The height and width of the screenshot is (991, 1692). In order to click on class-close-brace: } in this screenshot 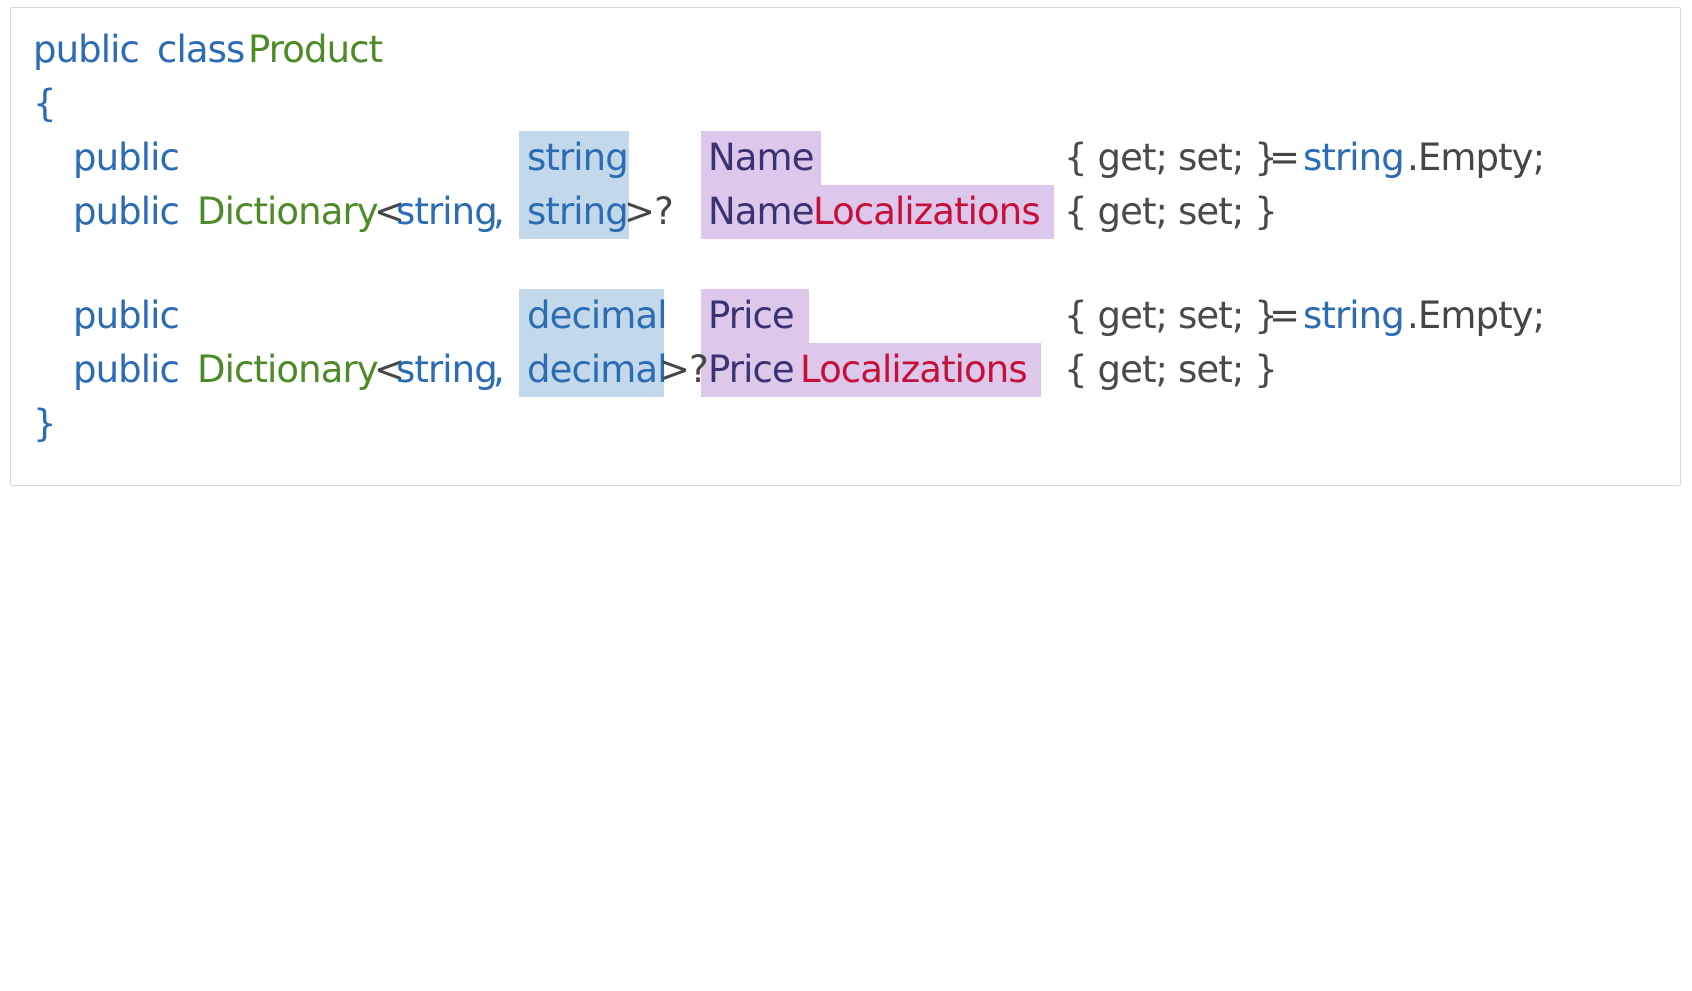, I will do `click(45, 423)`.